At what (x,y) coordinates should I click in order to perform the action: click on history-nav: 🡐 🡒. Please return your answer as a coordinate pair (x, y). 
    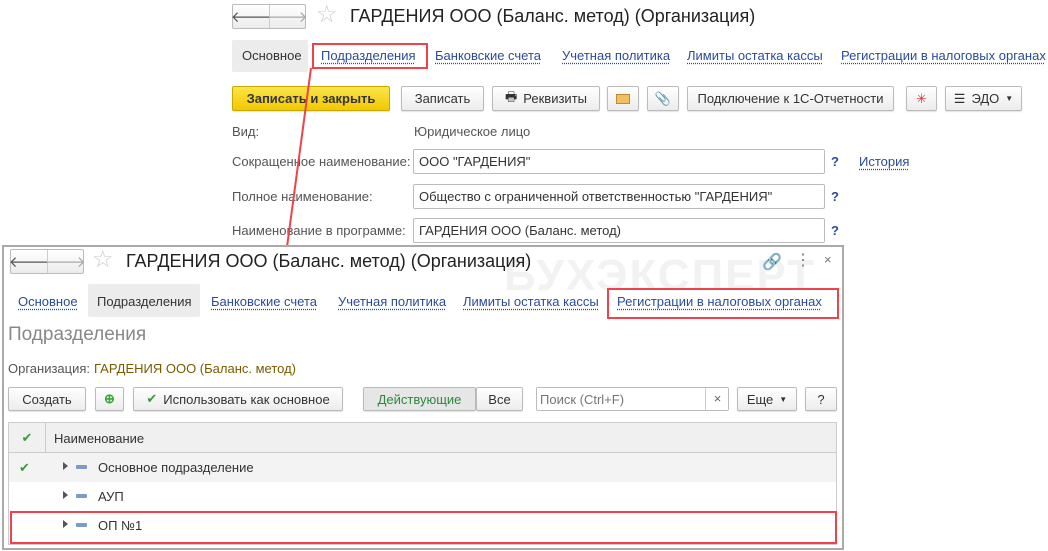
    Looking at the image, I should click on (47, 261).